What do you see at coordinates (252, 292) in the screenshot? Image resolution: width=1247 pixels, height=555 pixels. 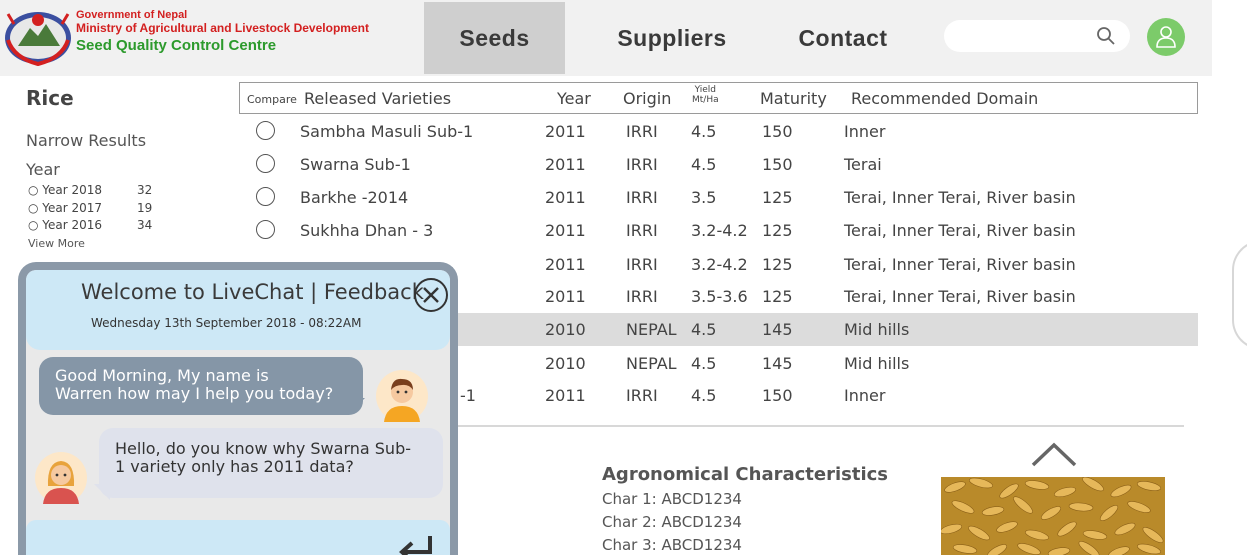 I see `chat-title: Welcome to LiveChat | Feedback` at bounding box center [252, 292].